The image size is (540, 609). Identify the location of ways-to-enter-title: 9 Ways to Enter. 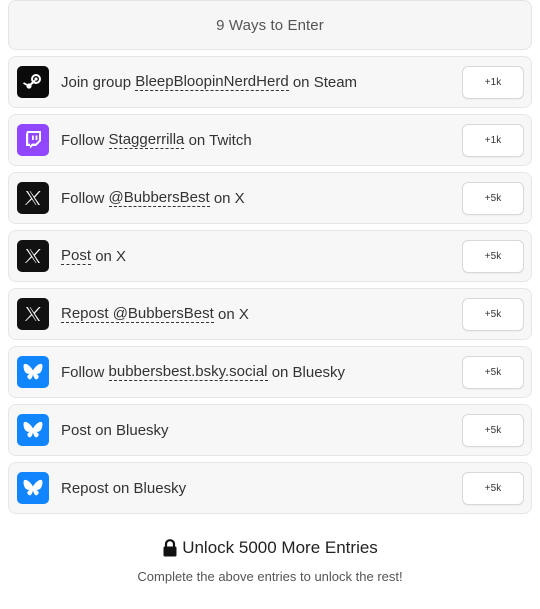
(270, 25).